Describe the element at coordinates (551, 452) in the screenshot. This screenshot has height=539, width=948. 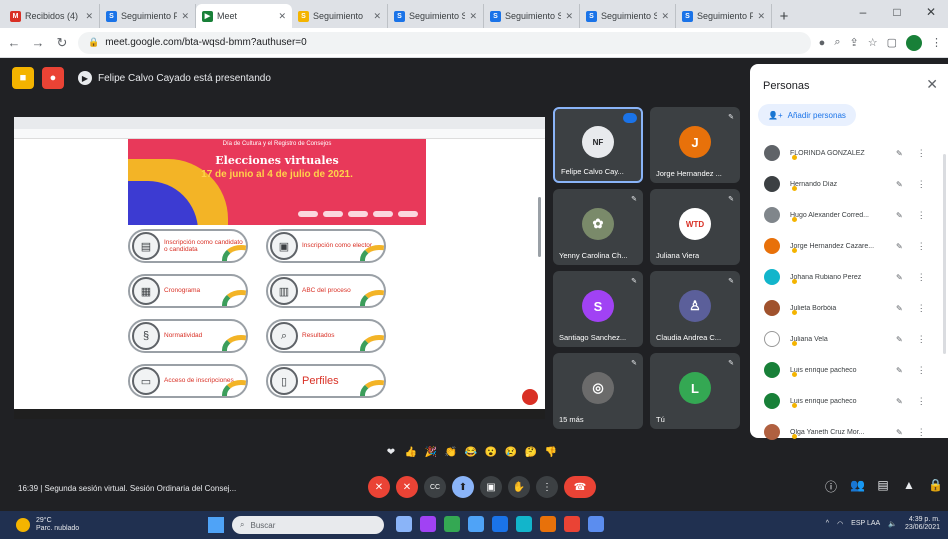
I see `reaction-emoji: 👎` at that location.